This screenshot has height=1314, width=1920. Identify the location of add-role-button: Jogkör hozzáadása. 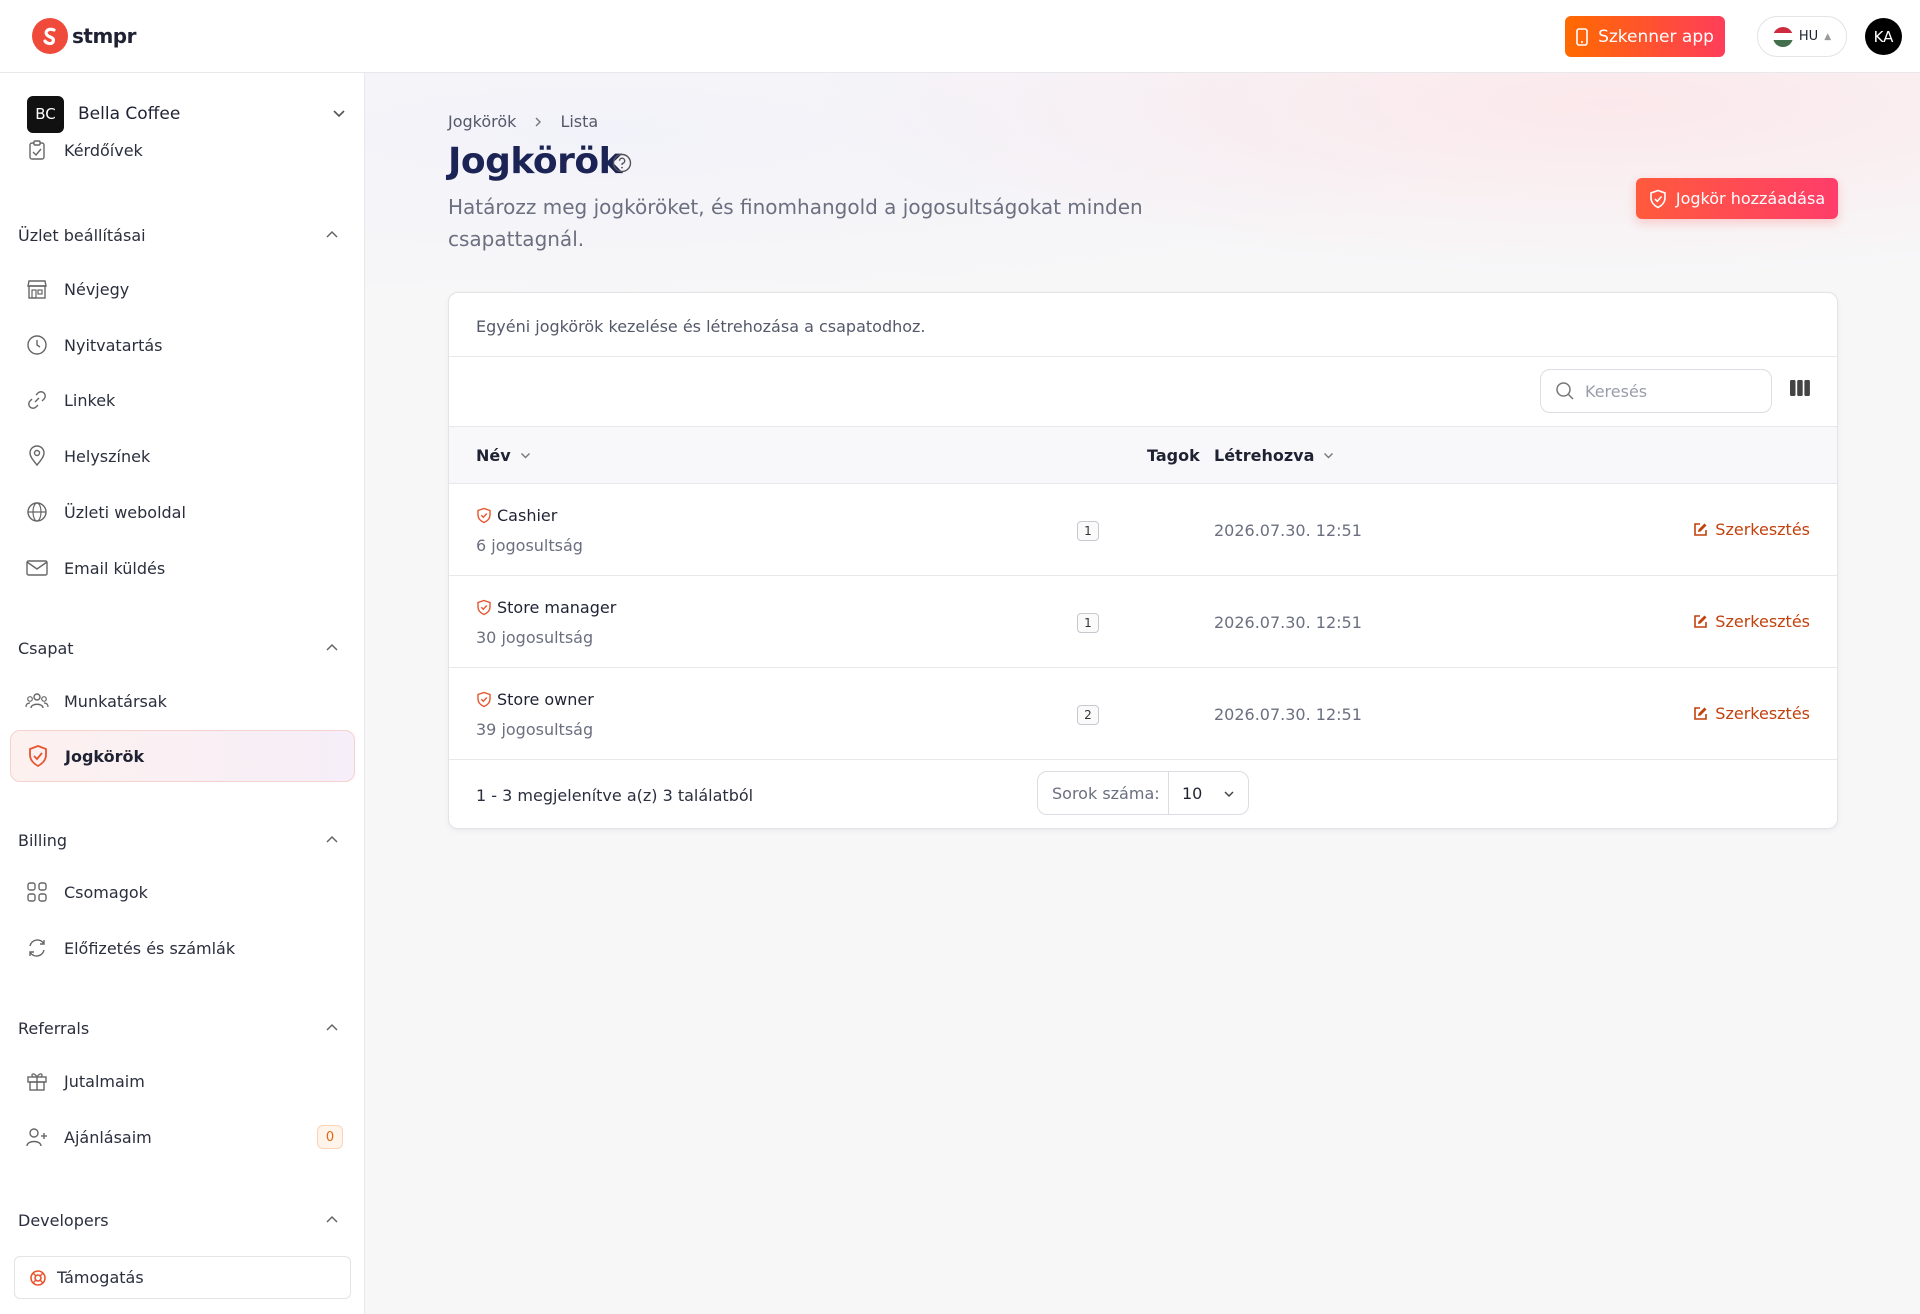
(1737, 198).